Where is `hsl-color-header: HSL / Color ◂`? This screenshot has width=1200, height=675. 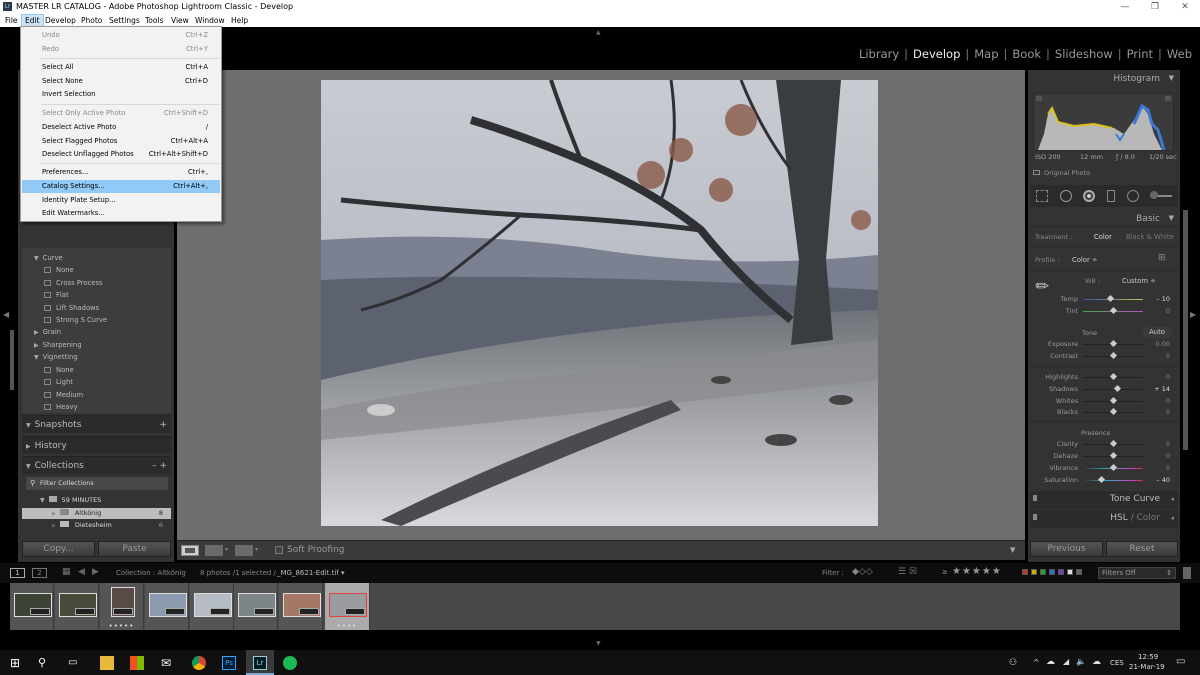 hsl-color-header: HSL / Color ◂ is located at coordinates (1104, 519).